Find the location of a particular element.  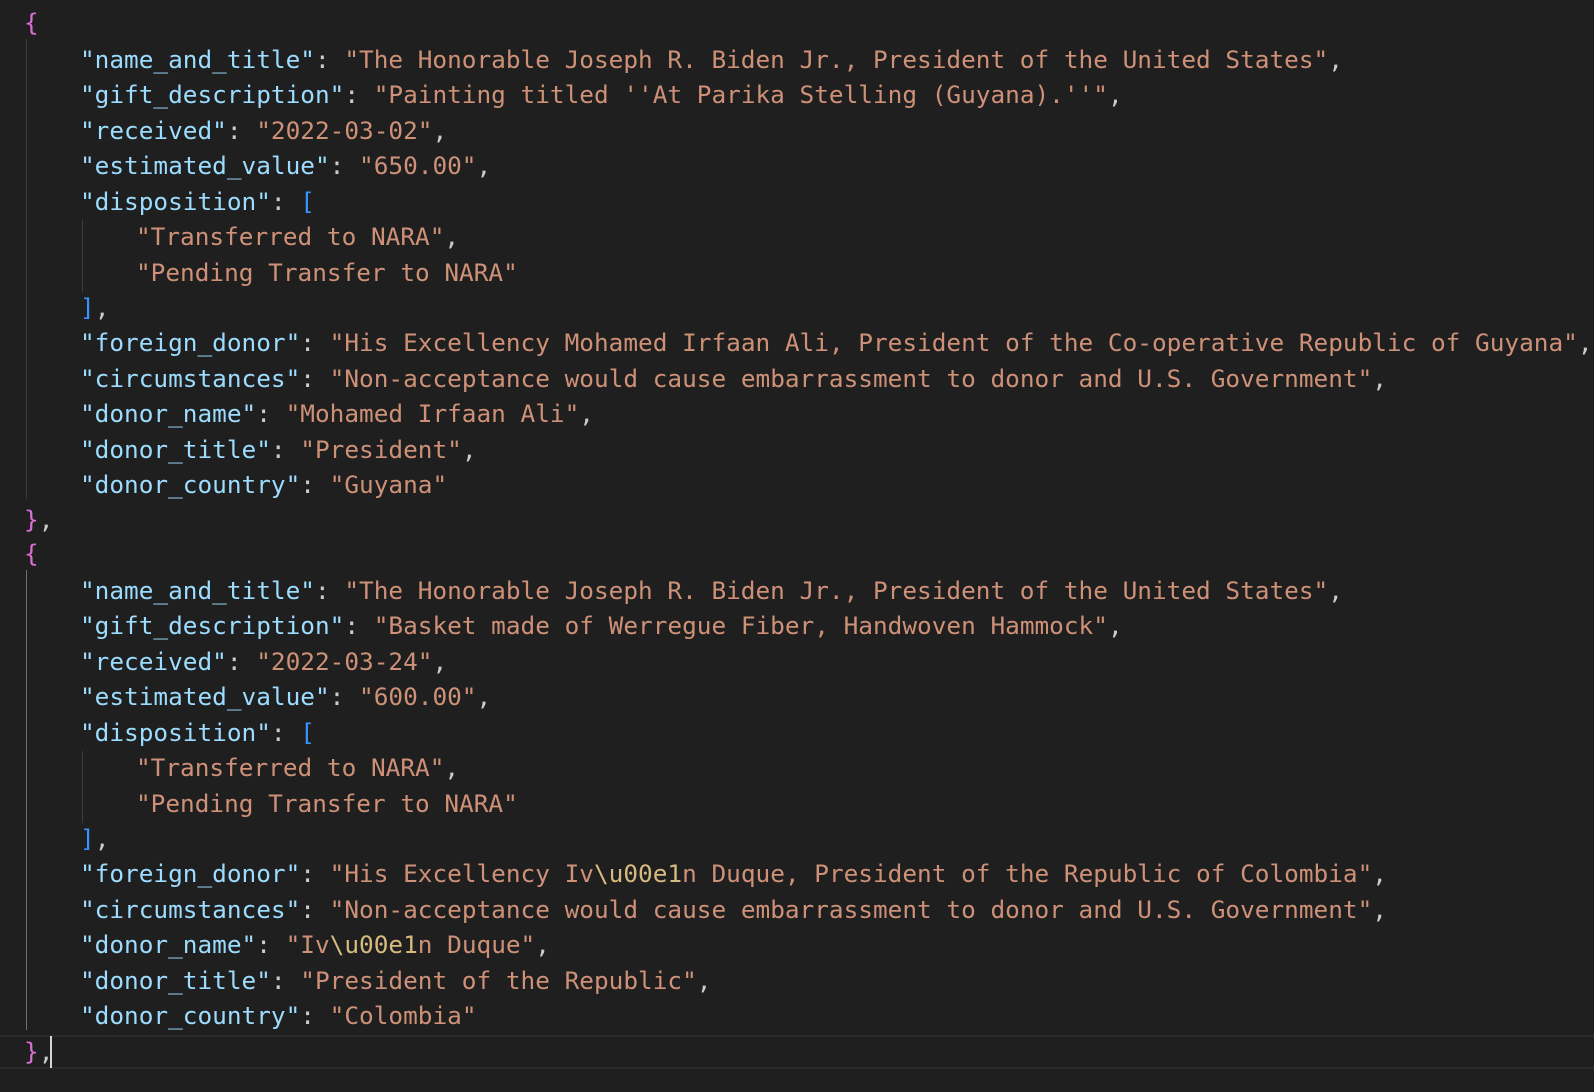

field-key: "gift_description" is located at coordinates (212, 94).